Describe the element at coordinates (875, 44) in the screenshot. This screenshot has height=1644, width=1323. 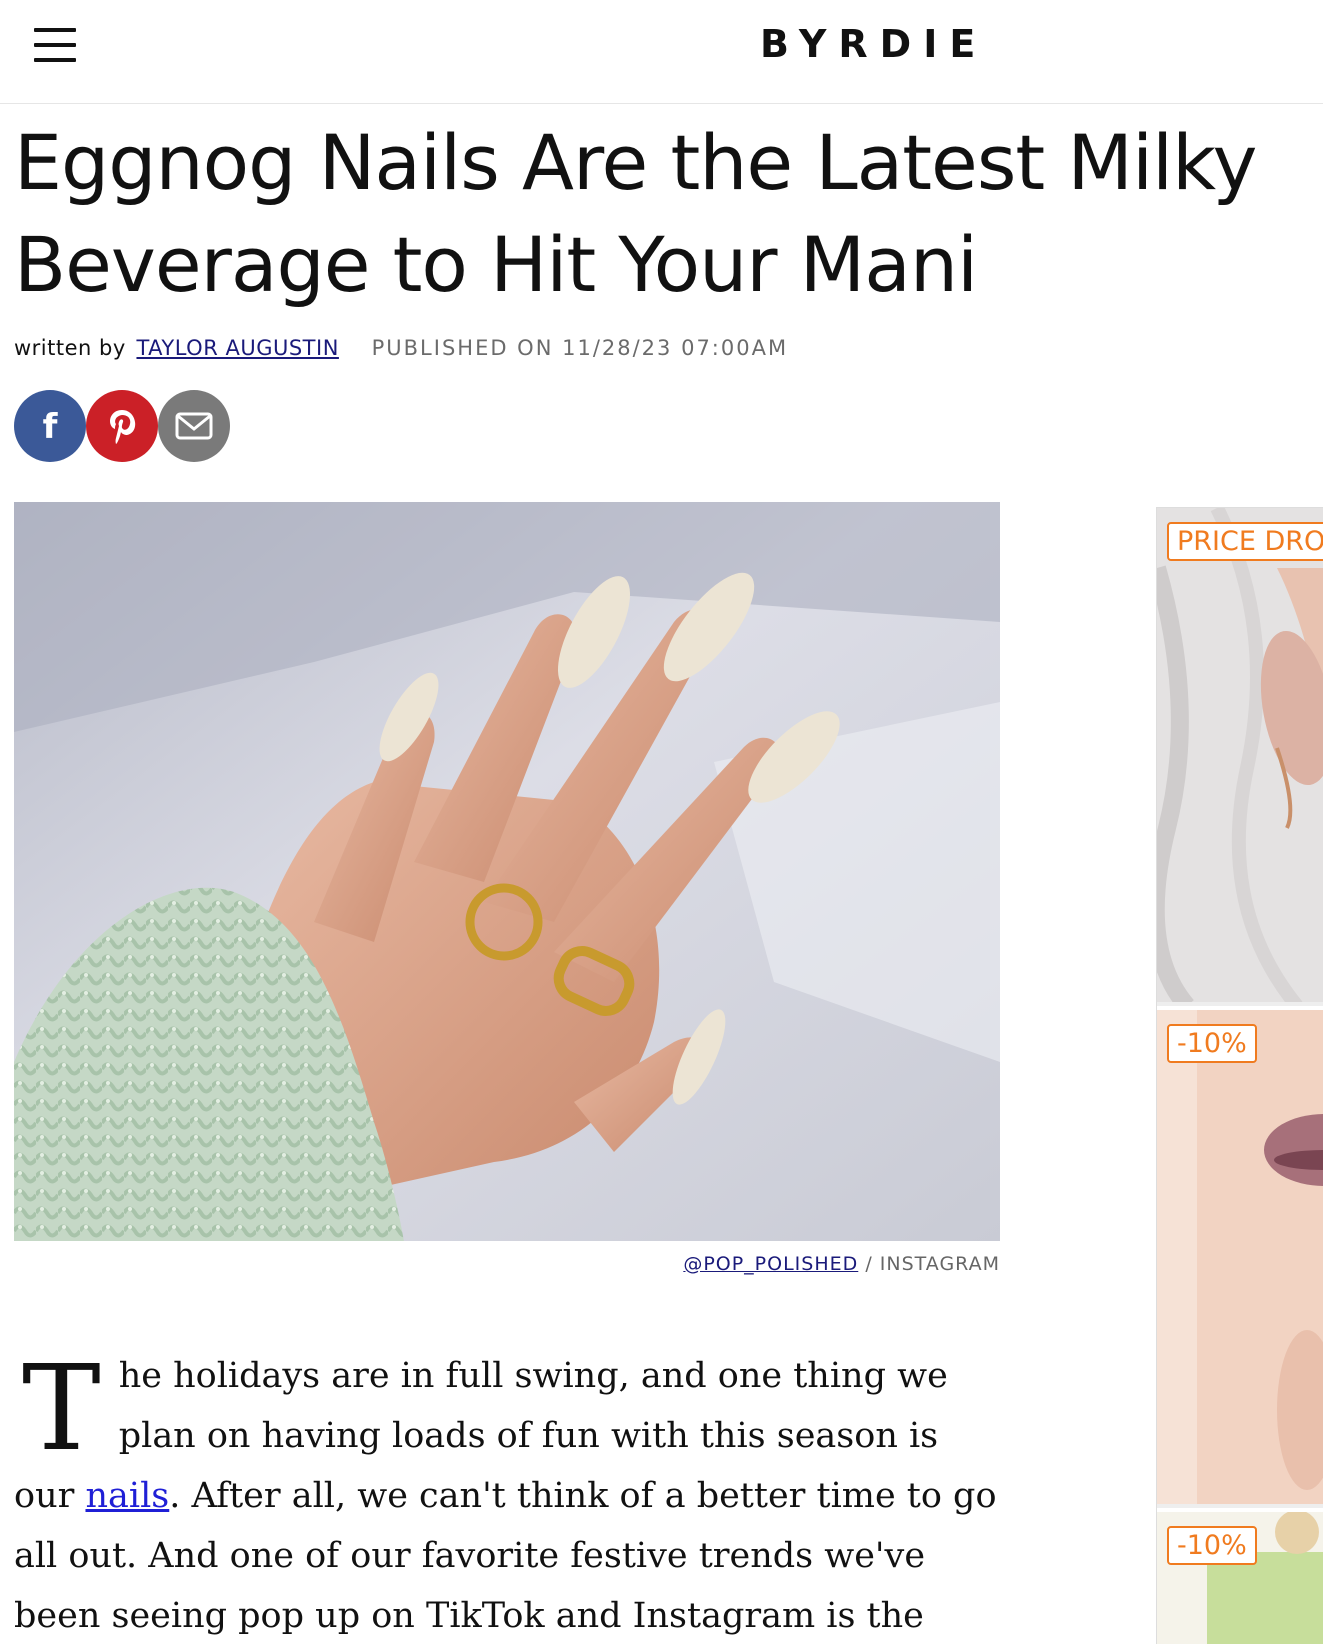
I see `site-logo: BYRDIE` at that location.